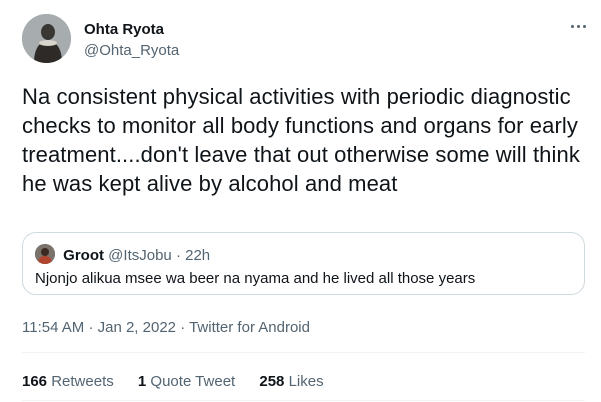 This screenshot has height=402, width=601. Describe the element at coordinates (83, 255) in the screenshot. I see `quoted-author-name: Groot` at that location.